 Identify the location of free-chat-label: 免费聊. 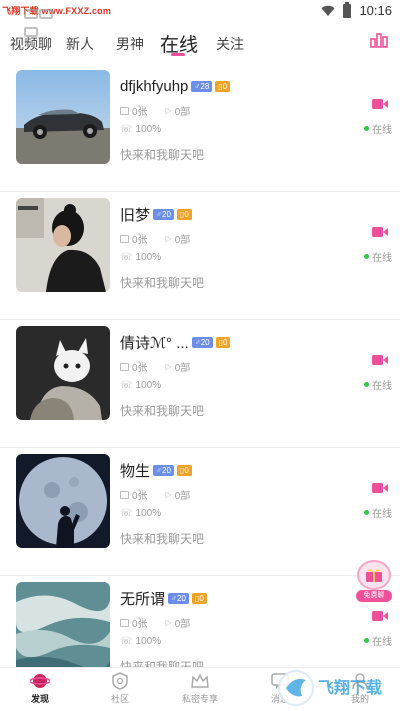
(374, 596).